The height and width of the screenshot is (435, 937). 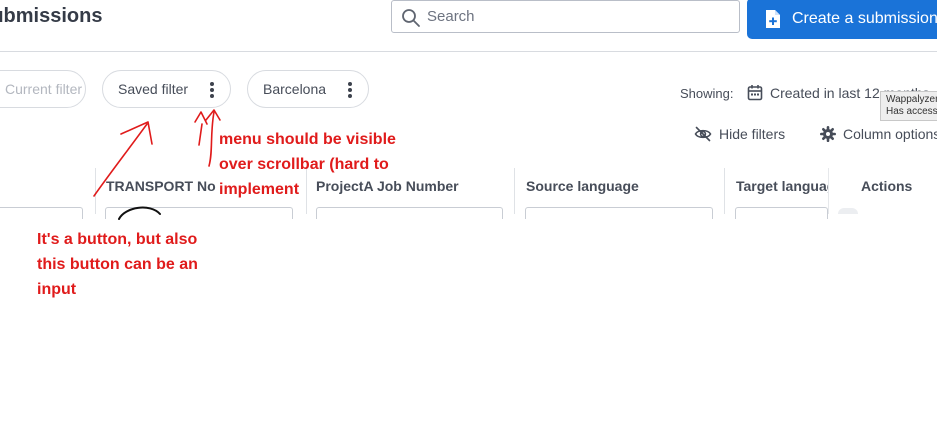 I want to click on annotation-line: input, so click(x=57, y=289).